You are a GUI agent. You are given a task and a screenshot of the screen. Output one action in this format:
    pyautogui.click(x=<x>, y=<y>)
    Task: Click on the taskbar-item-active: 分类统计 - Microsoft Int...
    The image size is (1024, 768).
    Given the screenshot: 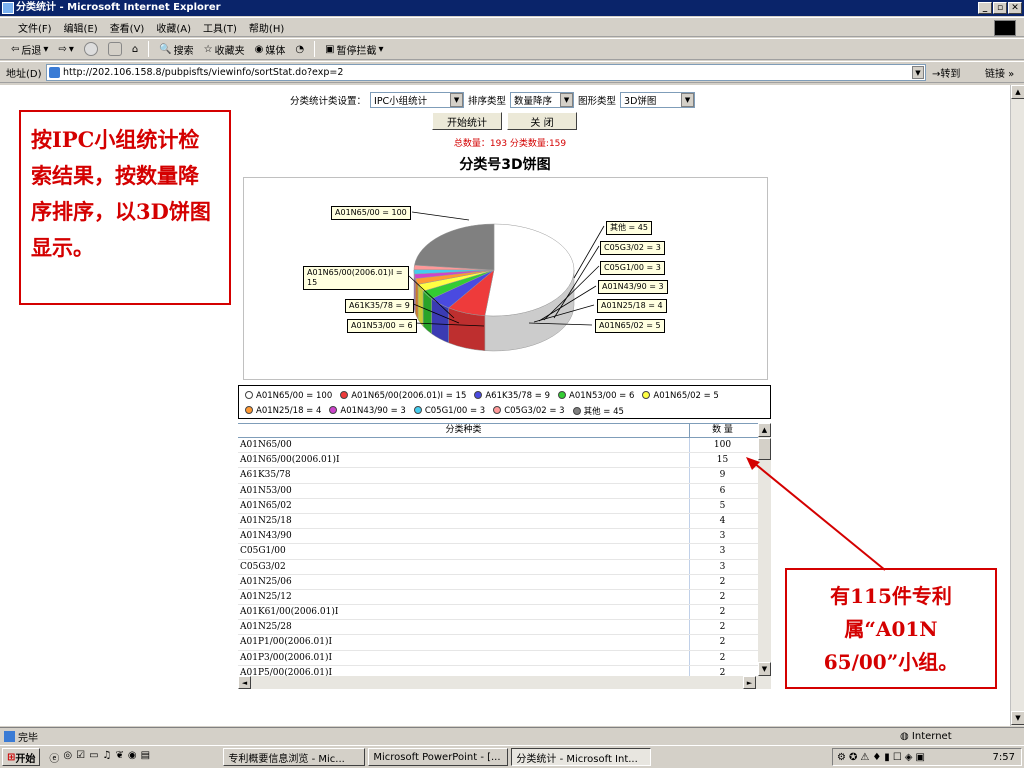 What is the action you would take?
    pyautogui.click(x=581, y=757)
    